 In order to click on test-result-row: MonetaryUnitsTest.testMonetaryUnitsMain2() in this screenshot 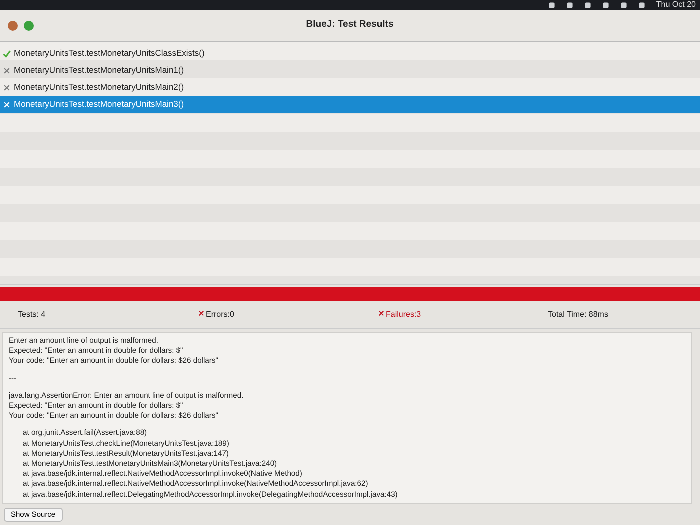, I will do `click(350, 87)`.